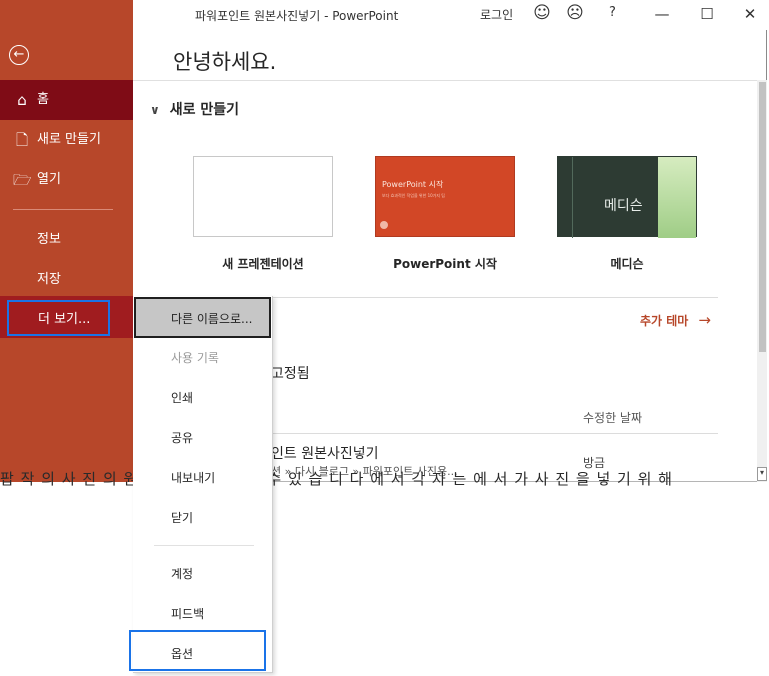  I want to click on chevron-down-icon: ∨, so click(155, 110).